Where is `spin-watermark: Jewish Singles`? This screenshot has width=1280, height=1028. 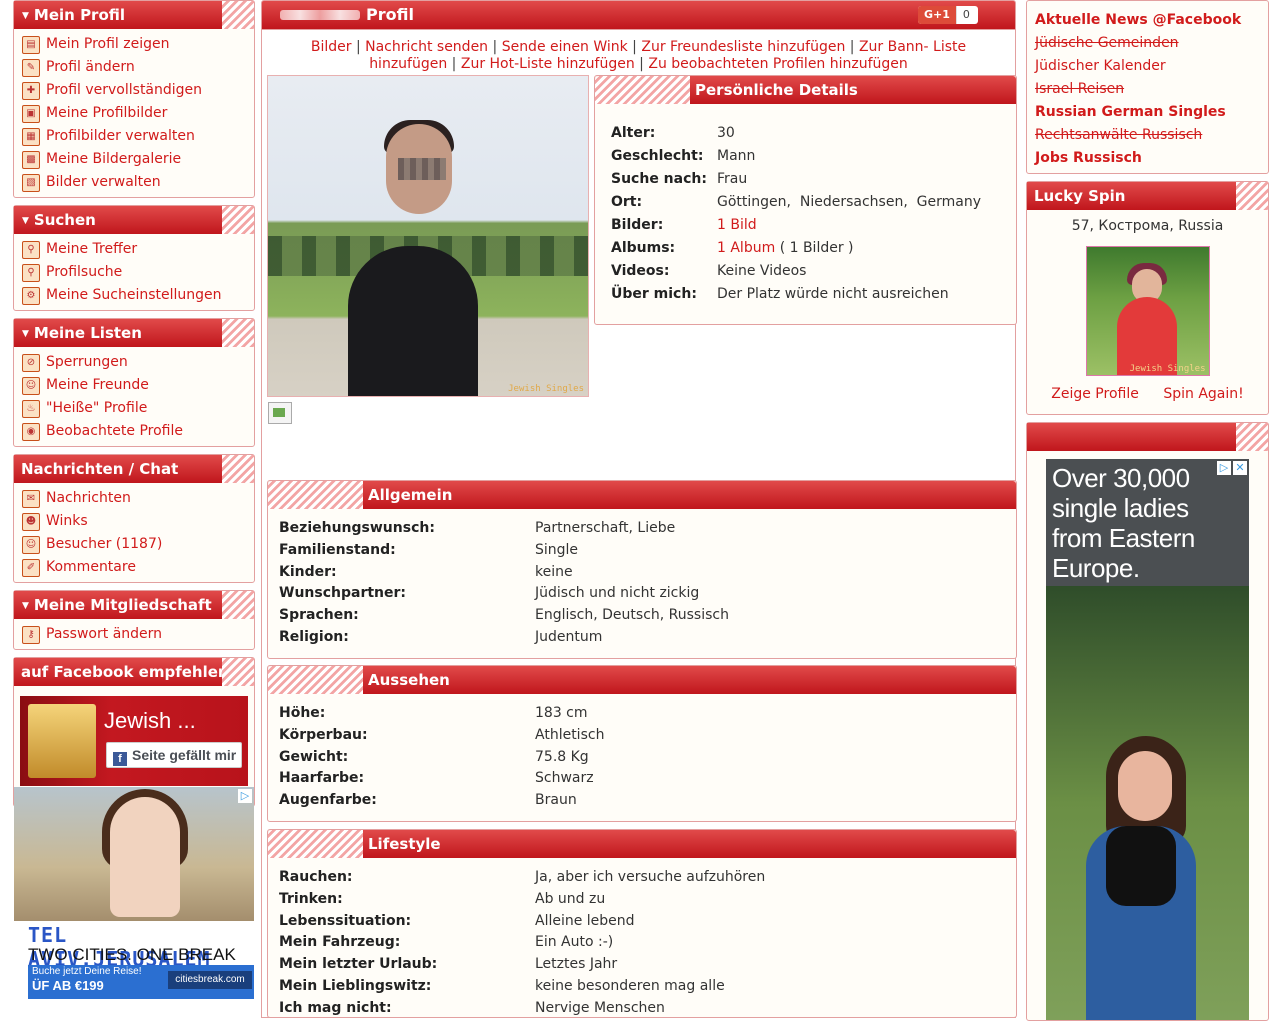 spin-watermark: Jewish Singles is located at coordinates (1167, 369).